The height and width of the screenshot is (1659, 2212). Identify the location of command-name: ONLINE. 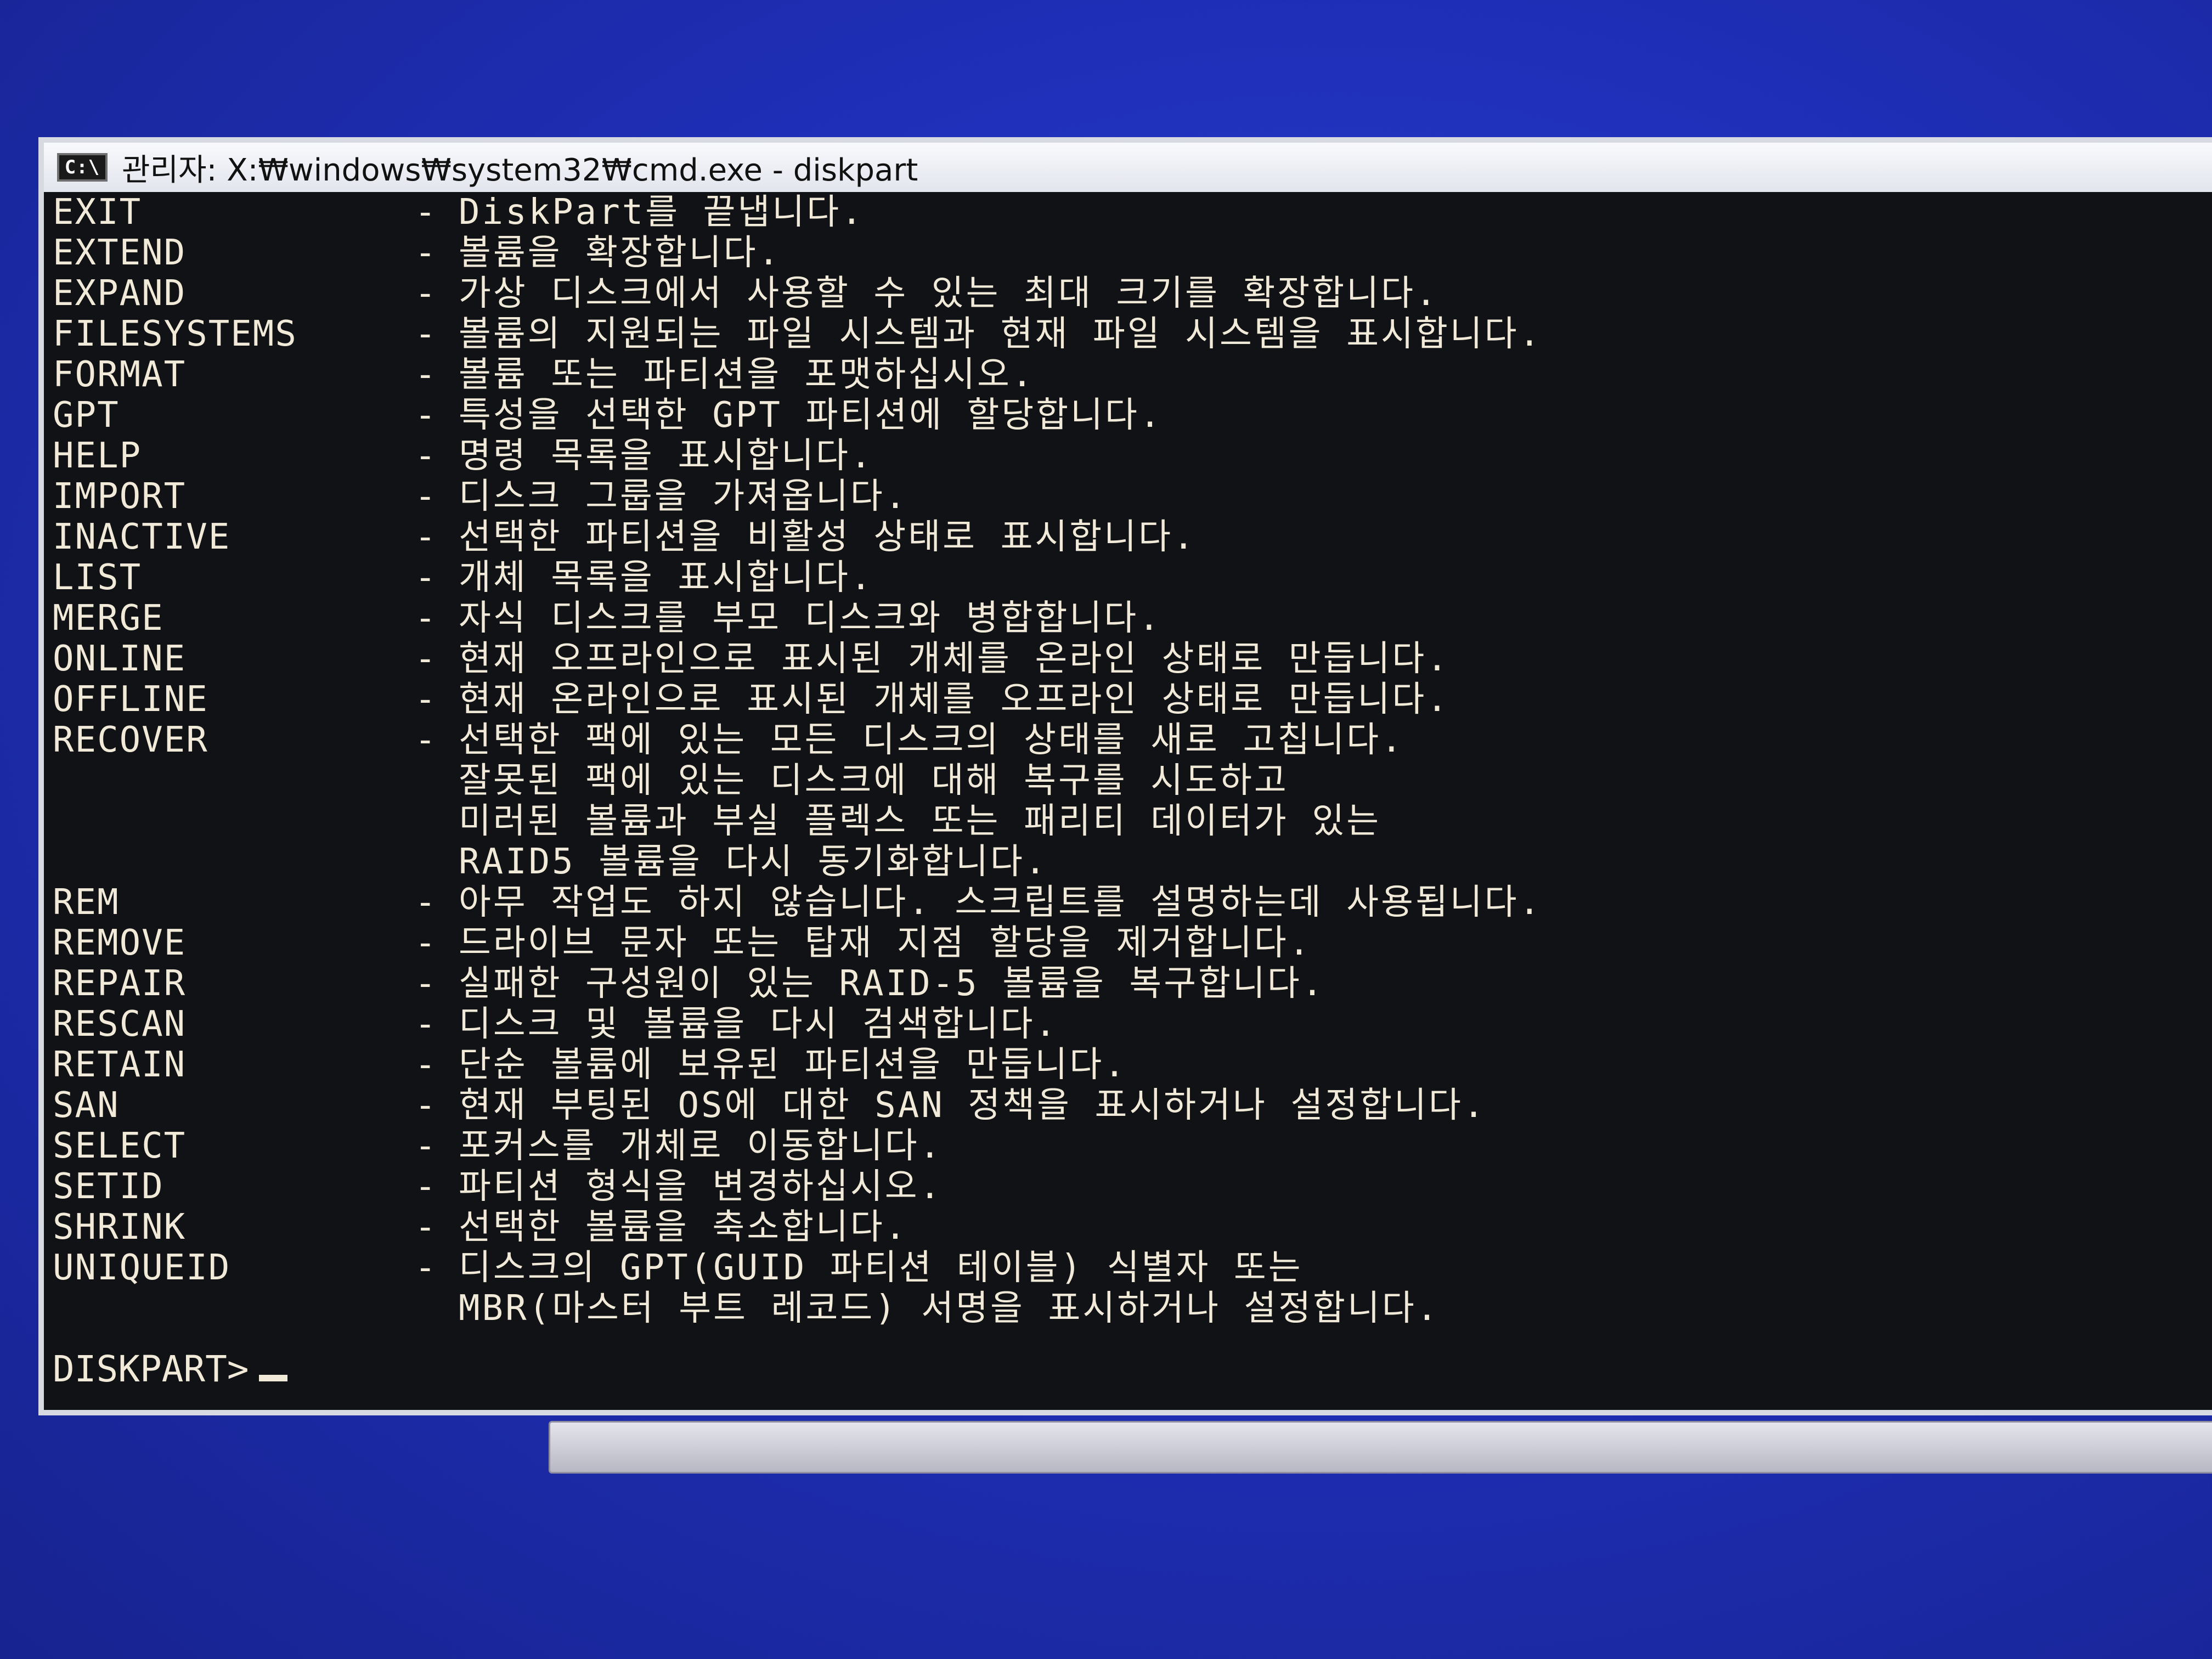
(120, 659).